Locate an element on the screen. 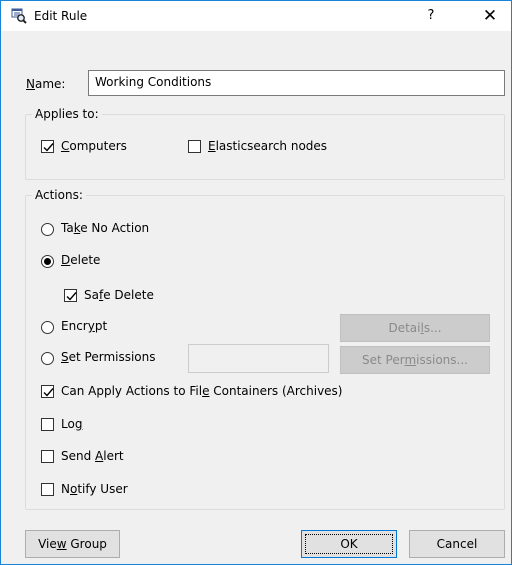 The height and width of the screenshot is (565, 512). set-permissions-radio is located at coordinates (47, 358).